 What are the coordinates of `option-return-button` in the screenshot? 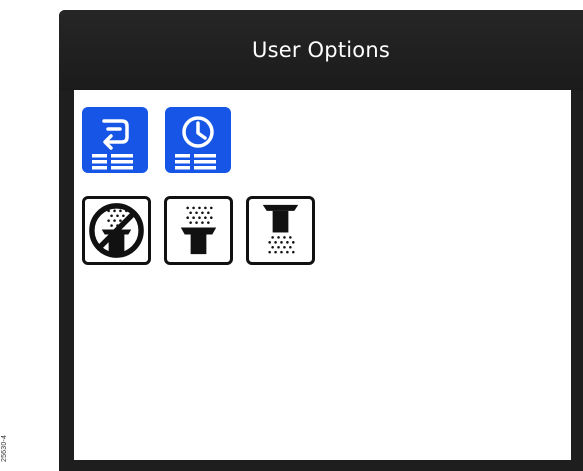 It's located at (115, 140).